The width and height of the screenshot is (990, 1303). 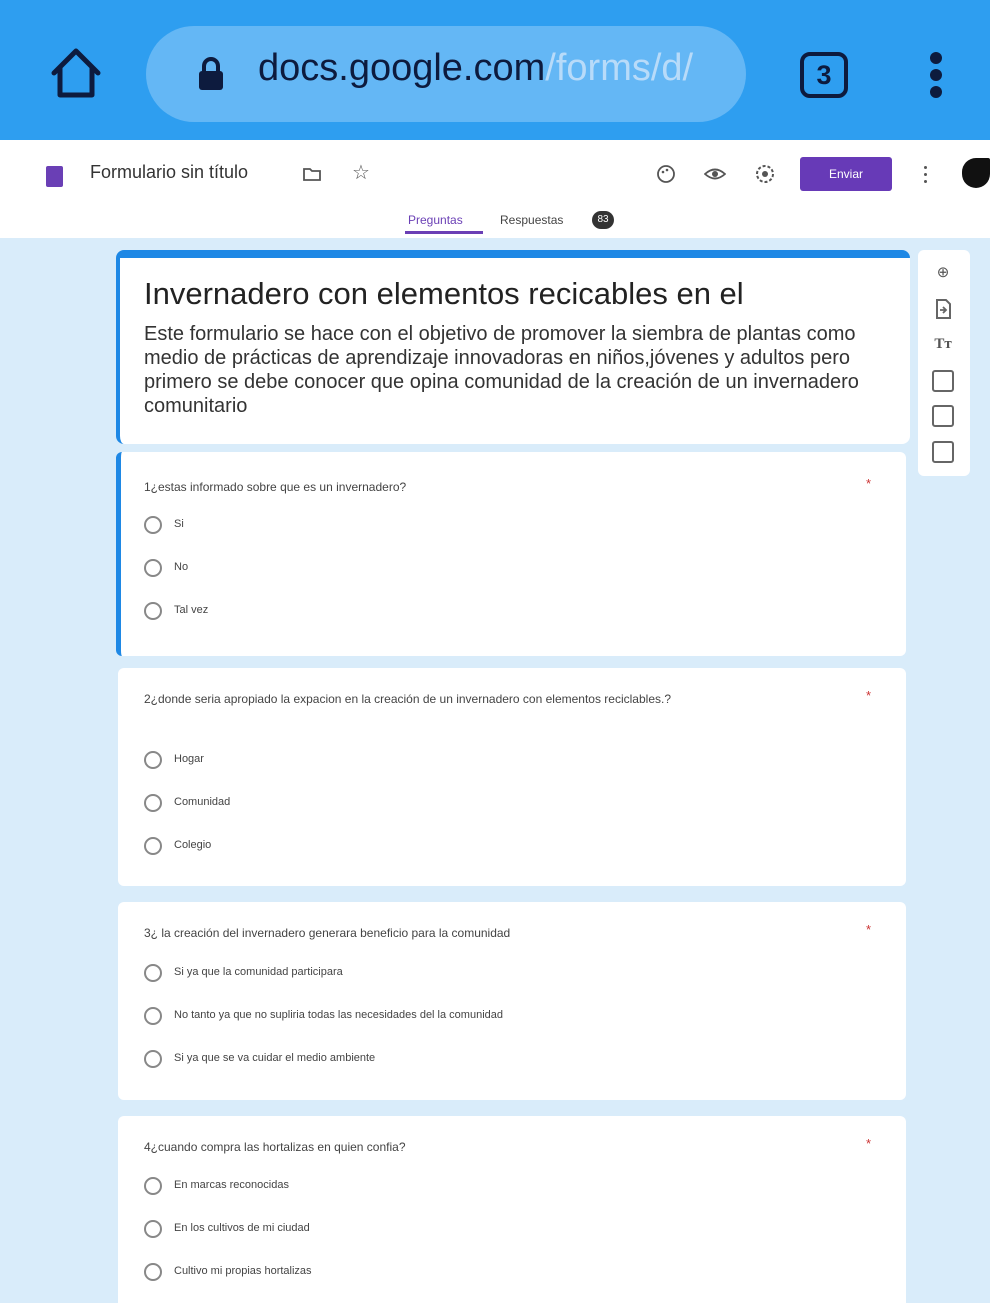 I want to click on palette-icon, so click(x=666, y=174).